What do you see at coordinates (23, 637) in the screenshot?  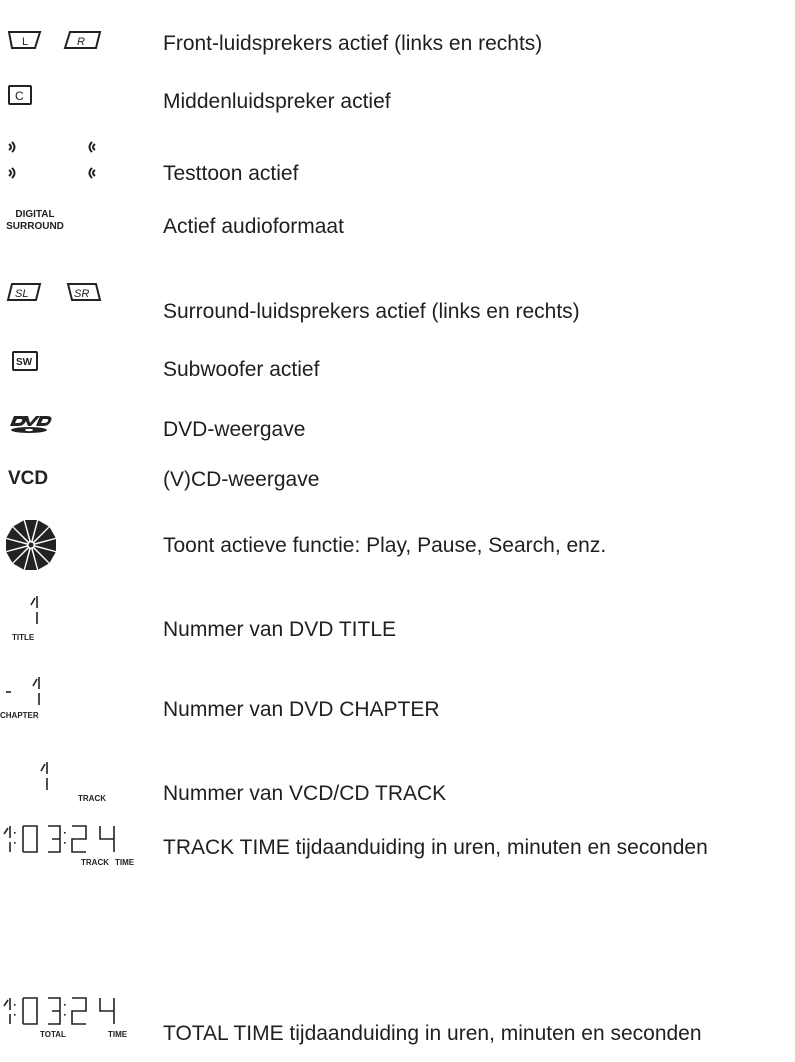 I see `svg-text: TITLE` at bounding box center [23, 637].